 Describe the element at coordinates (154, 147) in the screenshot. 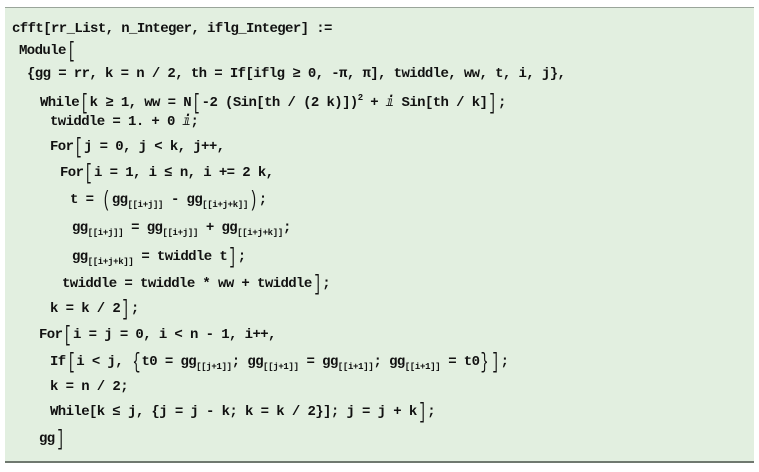

I see `code-text: j = 0, j < k, j++,` at that location.